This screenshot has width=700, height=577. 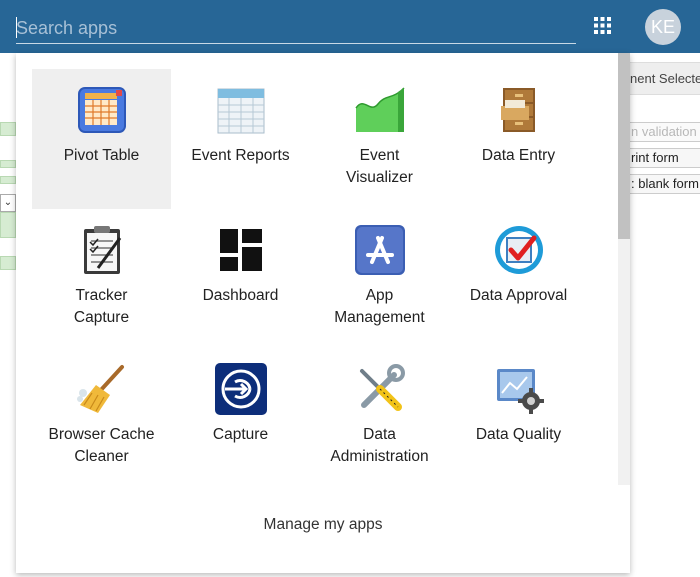 I want to click on background-panel-text: nent Selecte, so click(x=665, y=78).